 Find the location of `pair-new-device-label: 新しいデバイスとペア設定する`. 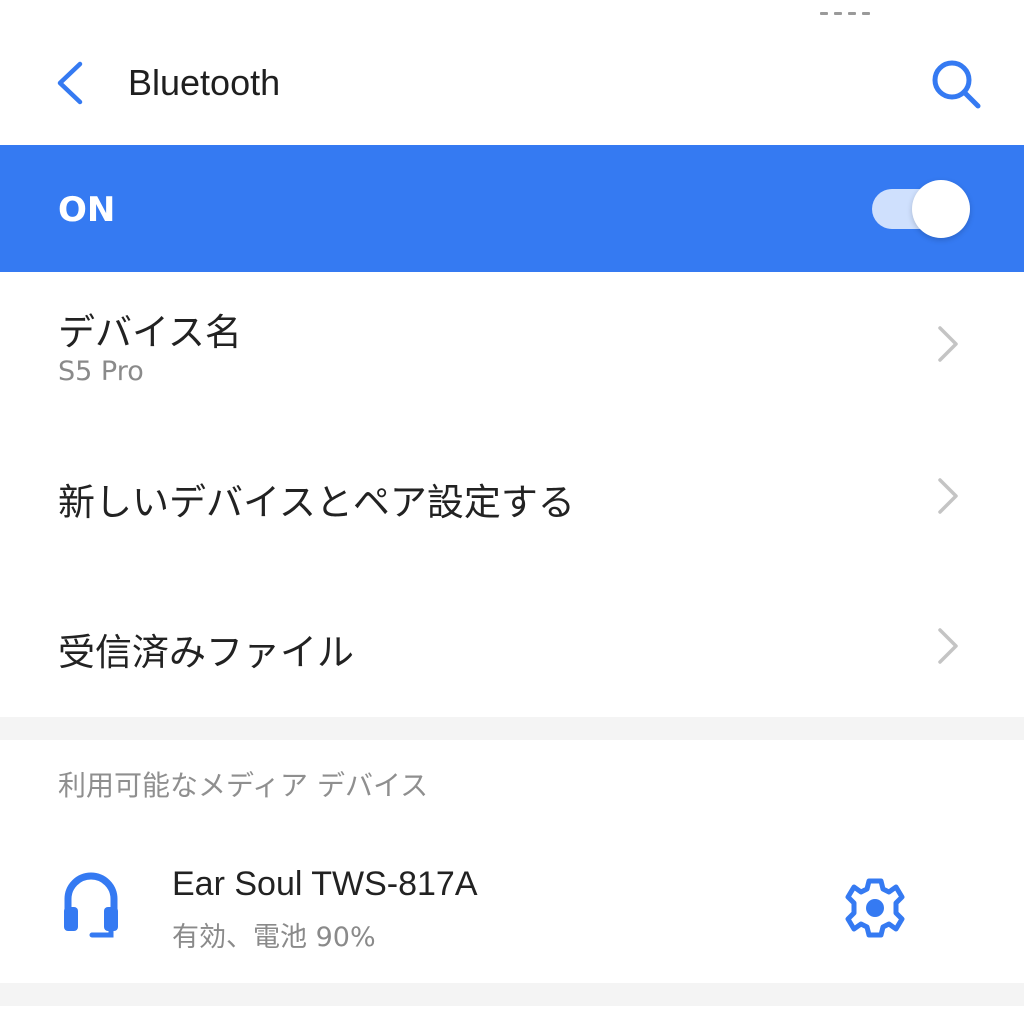

pair-new-device-label: 新しいデバイスとペア設定する is located at coordinates (316, 502).